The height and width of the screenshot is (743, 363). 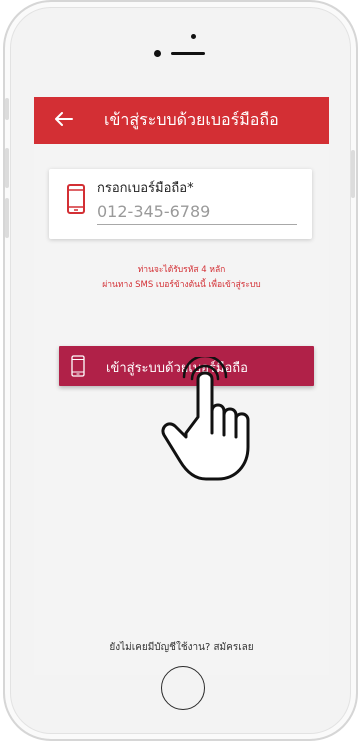 What do you see at coordinates (197, 211) in the screenshot?
I see `phone-number-field` at bounding box center [197, 211].